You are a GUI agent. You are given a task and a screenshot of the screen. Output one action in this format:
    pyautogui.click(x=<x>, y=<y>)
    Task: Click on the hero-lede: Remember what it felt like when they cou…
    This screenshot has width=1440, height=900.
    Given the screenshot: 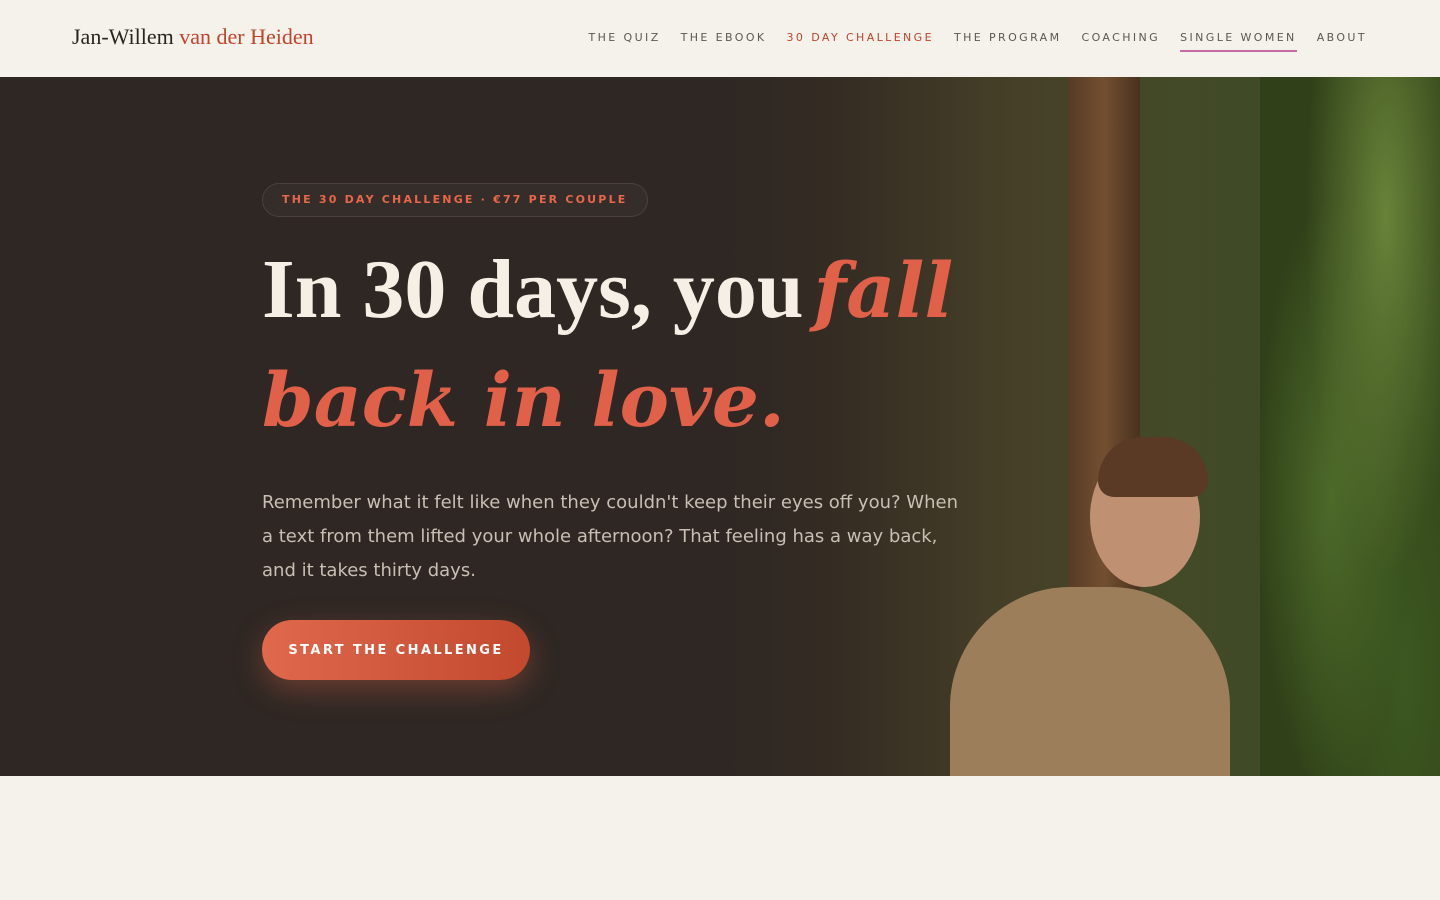 What is the action you would take?
    pyautogui.click(x=610, y=536)
    